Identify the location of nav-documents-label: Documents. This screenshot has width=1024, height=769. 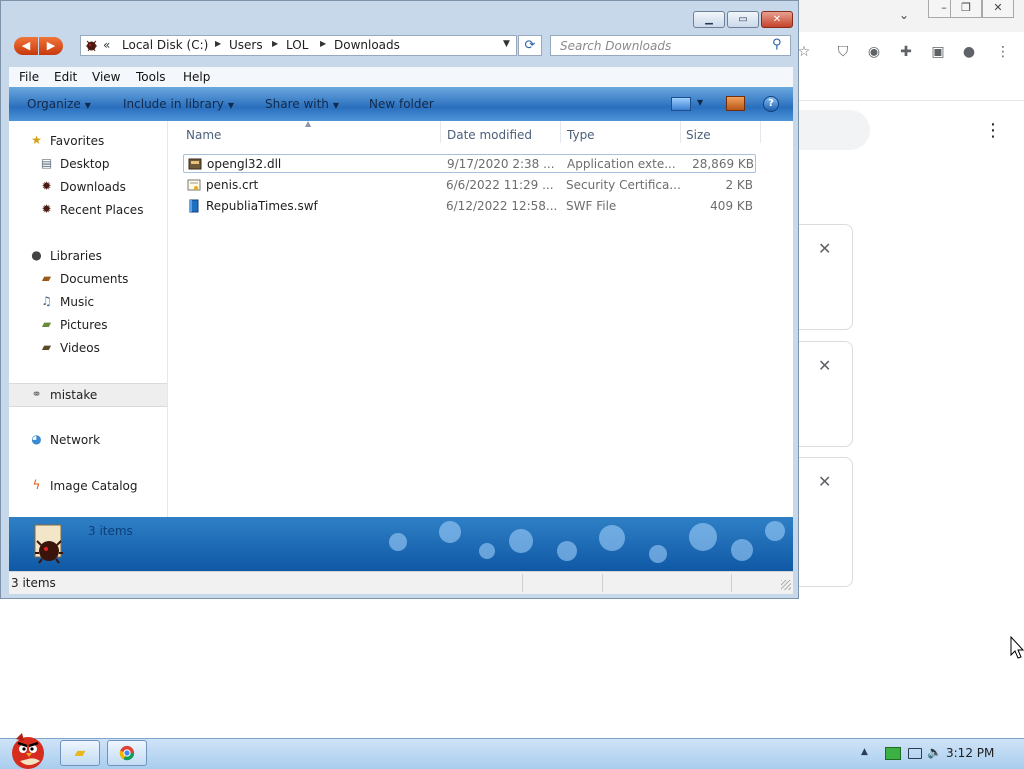
(94, 279).